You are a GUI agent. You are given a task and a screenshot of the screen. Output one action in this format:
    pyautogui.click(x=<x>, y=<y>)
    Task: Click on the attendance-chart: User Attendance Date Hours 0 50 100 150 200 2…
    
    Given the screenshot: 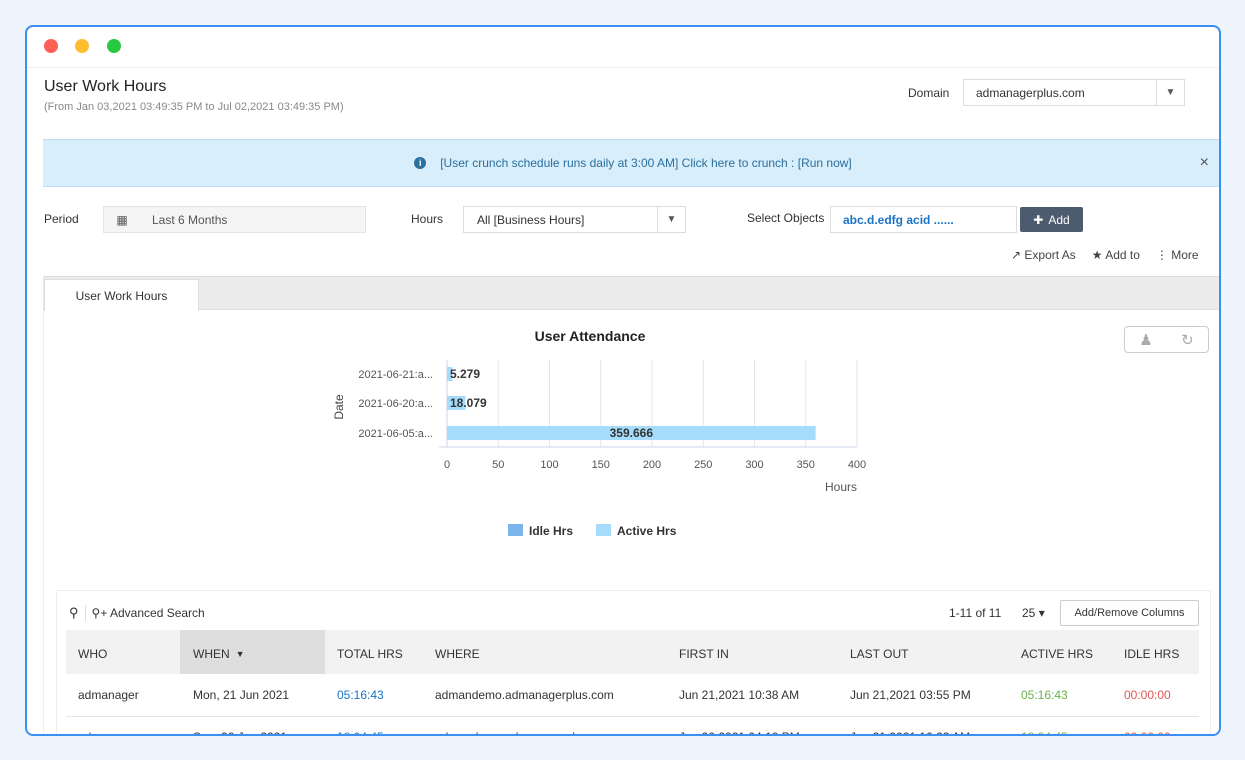 What is the action you would take?
    pyautogui.click(x=599, y=433)
    